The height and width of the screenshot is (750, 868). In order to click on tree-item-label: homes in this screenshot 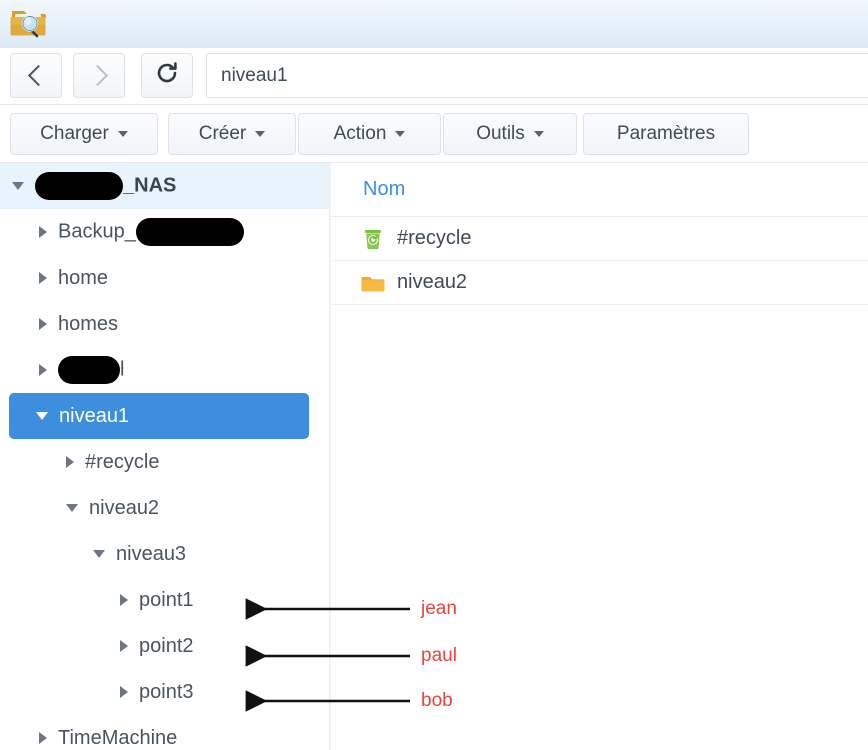, I will do `click(88, 324)`.